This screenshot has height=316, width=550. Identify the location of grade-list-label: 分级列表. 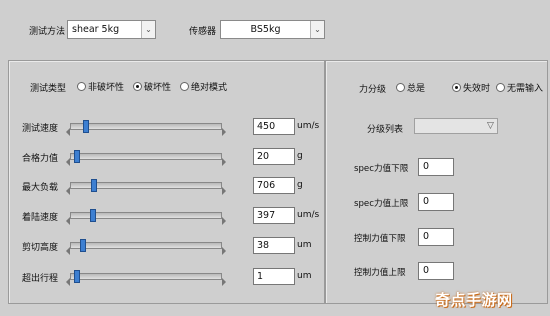
(385, 130).